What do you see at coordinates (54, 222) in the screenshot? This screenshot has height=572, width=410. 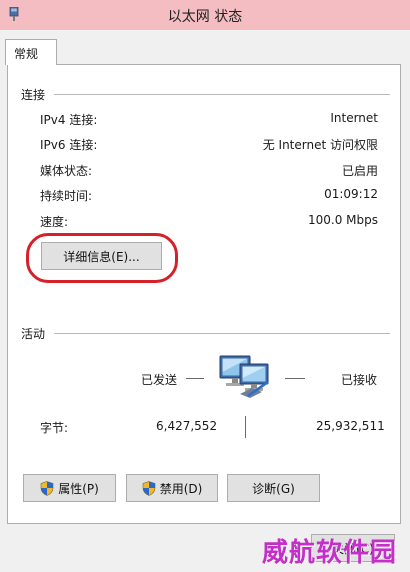 I see `speed-label: 速度:` at bounding box center [54, 222].